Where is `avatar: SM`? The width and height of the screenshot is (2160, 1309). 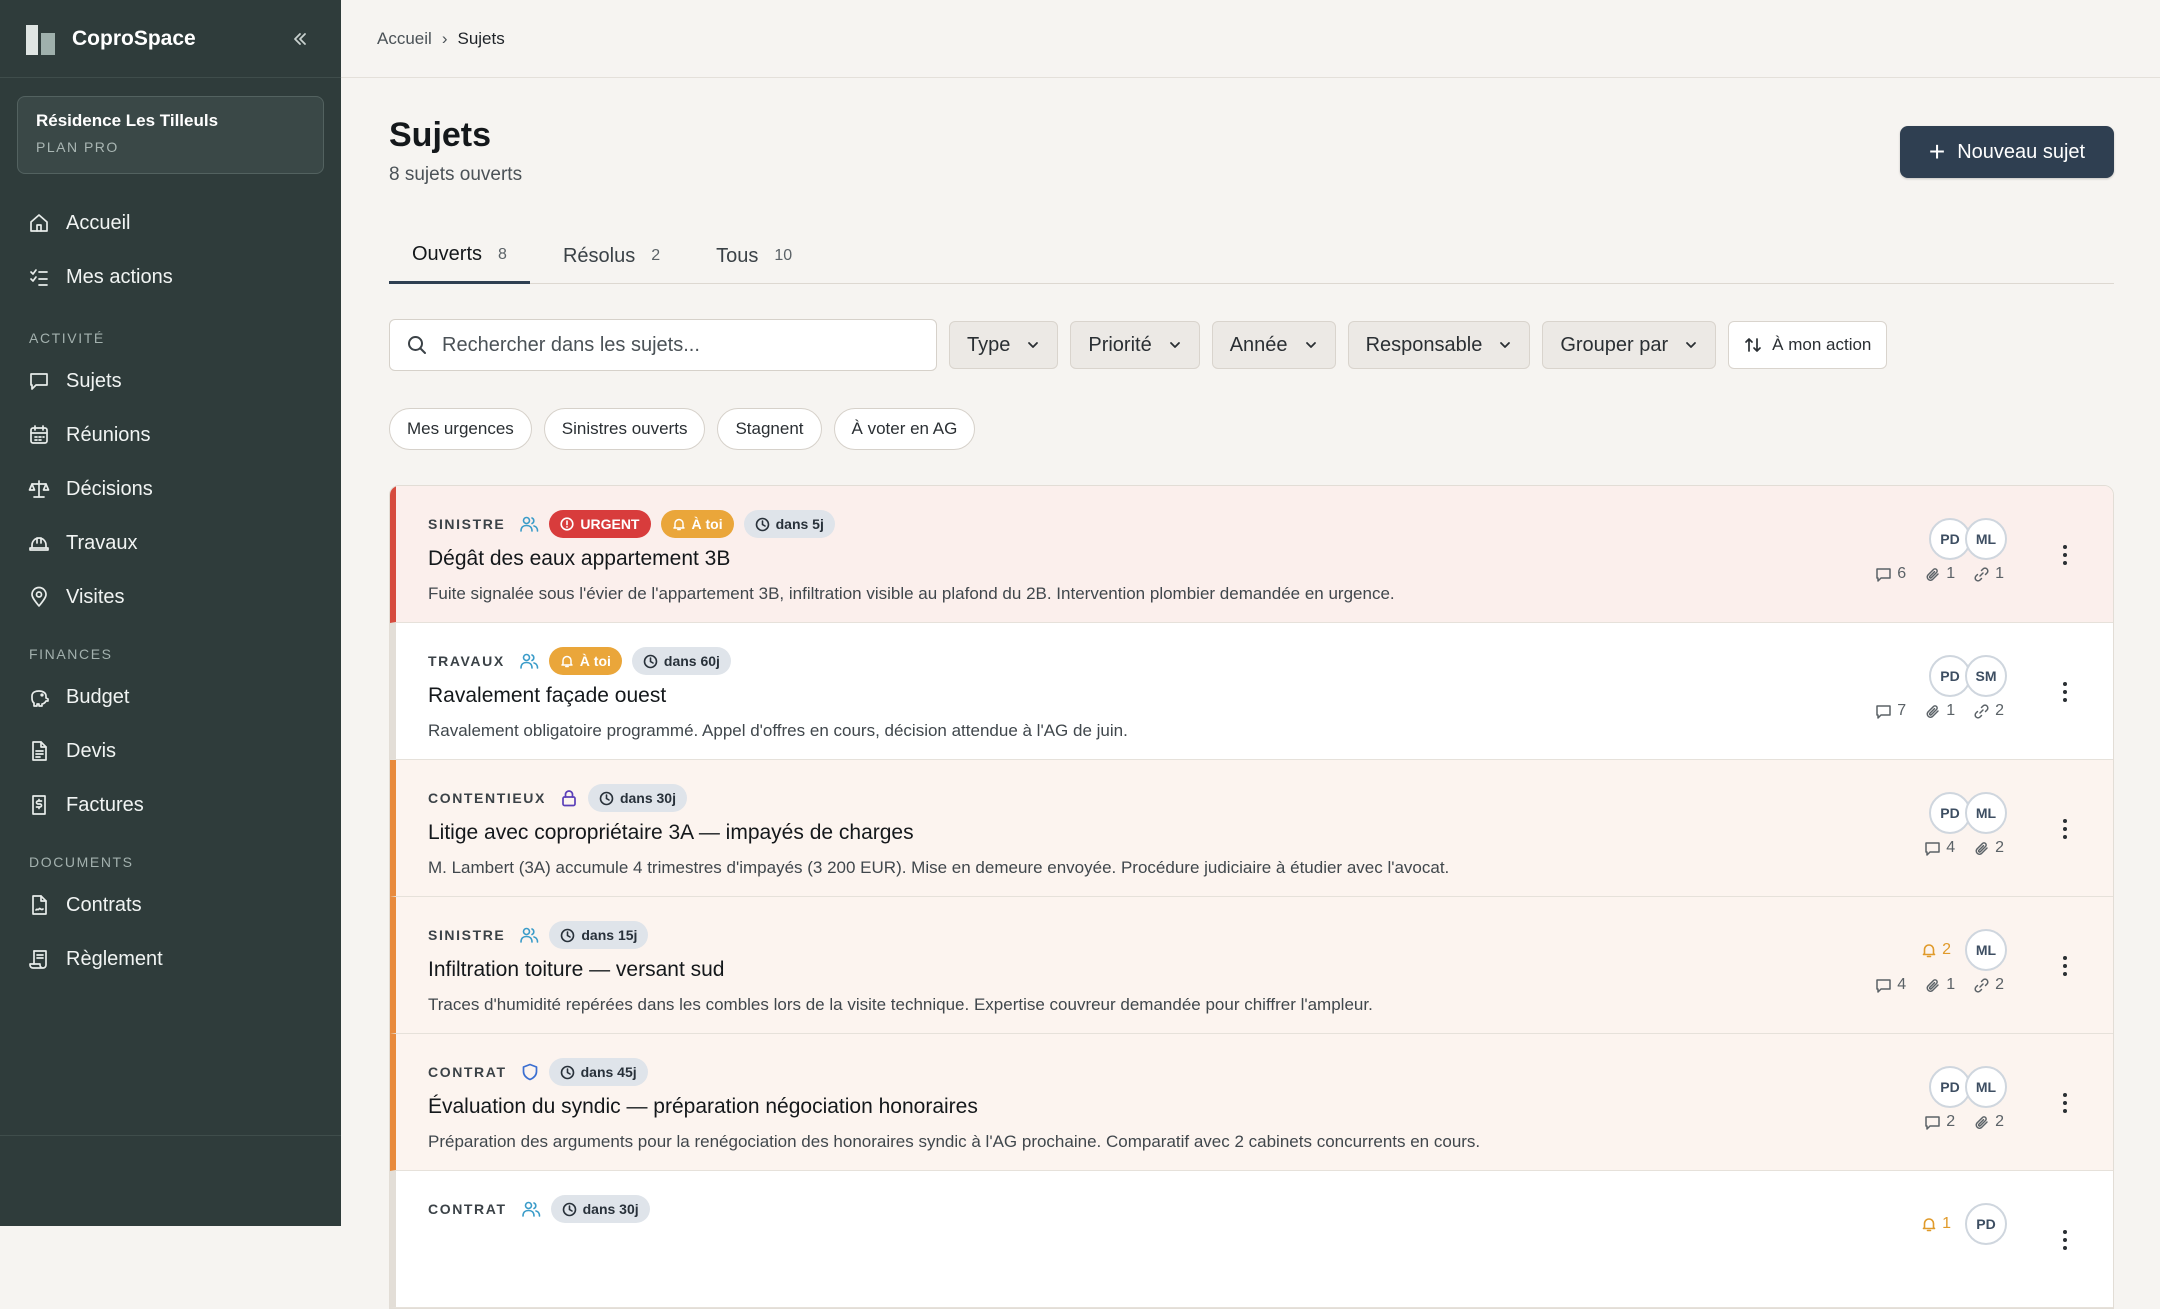 avatar: SM is located at coordinates (1986, 676).